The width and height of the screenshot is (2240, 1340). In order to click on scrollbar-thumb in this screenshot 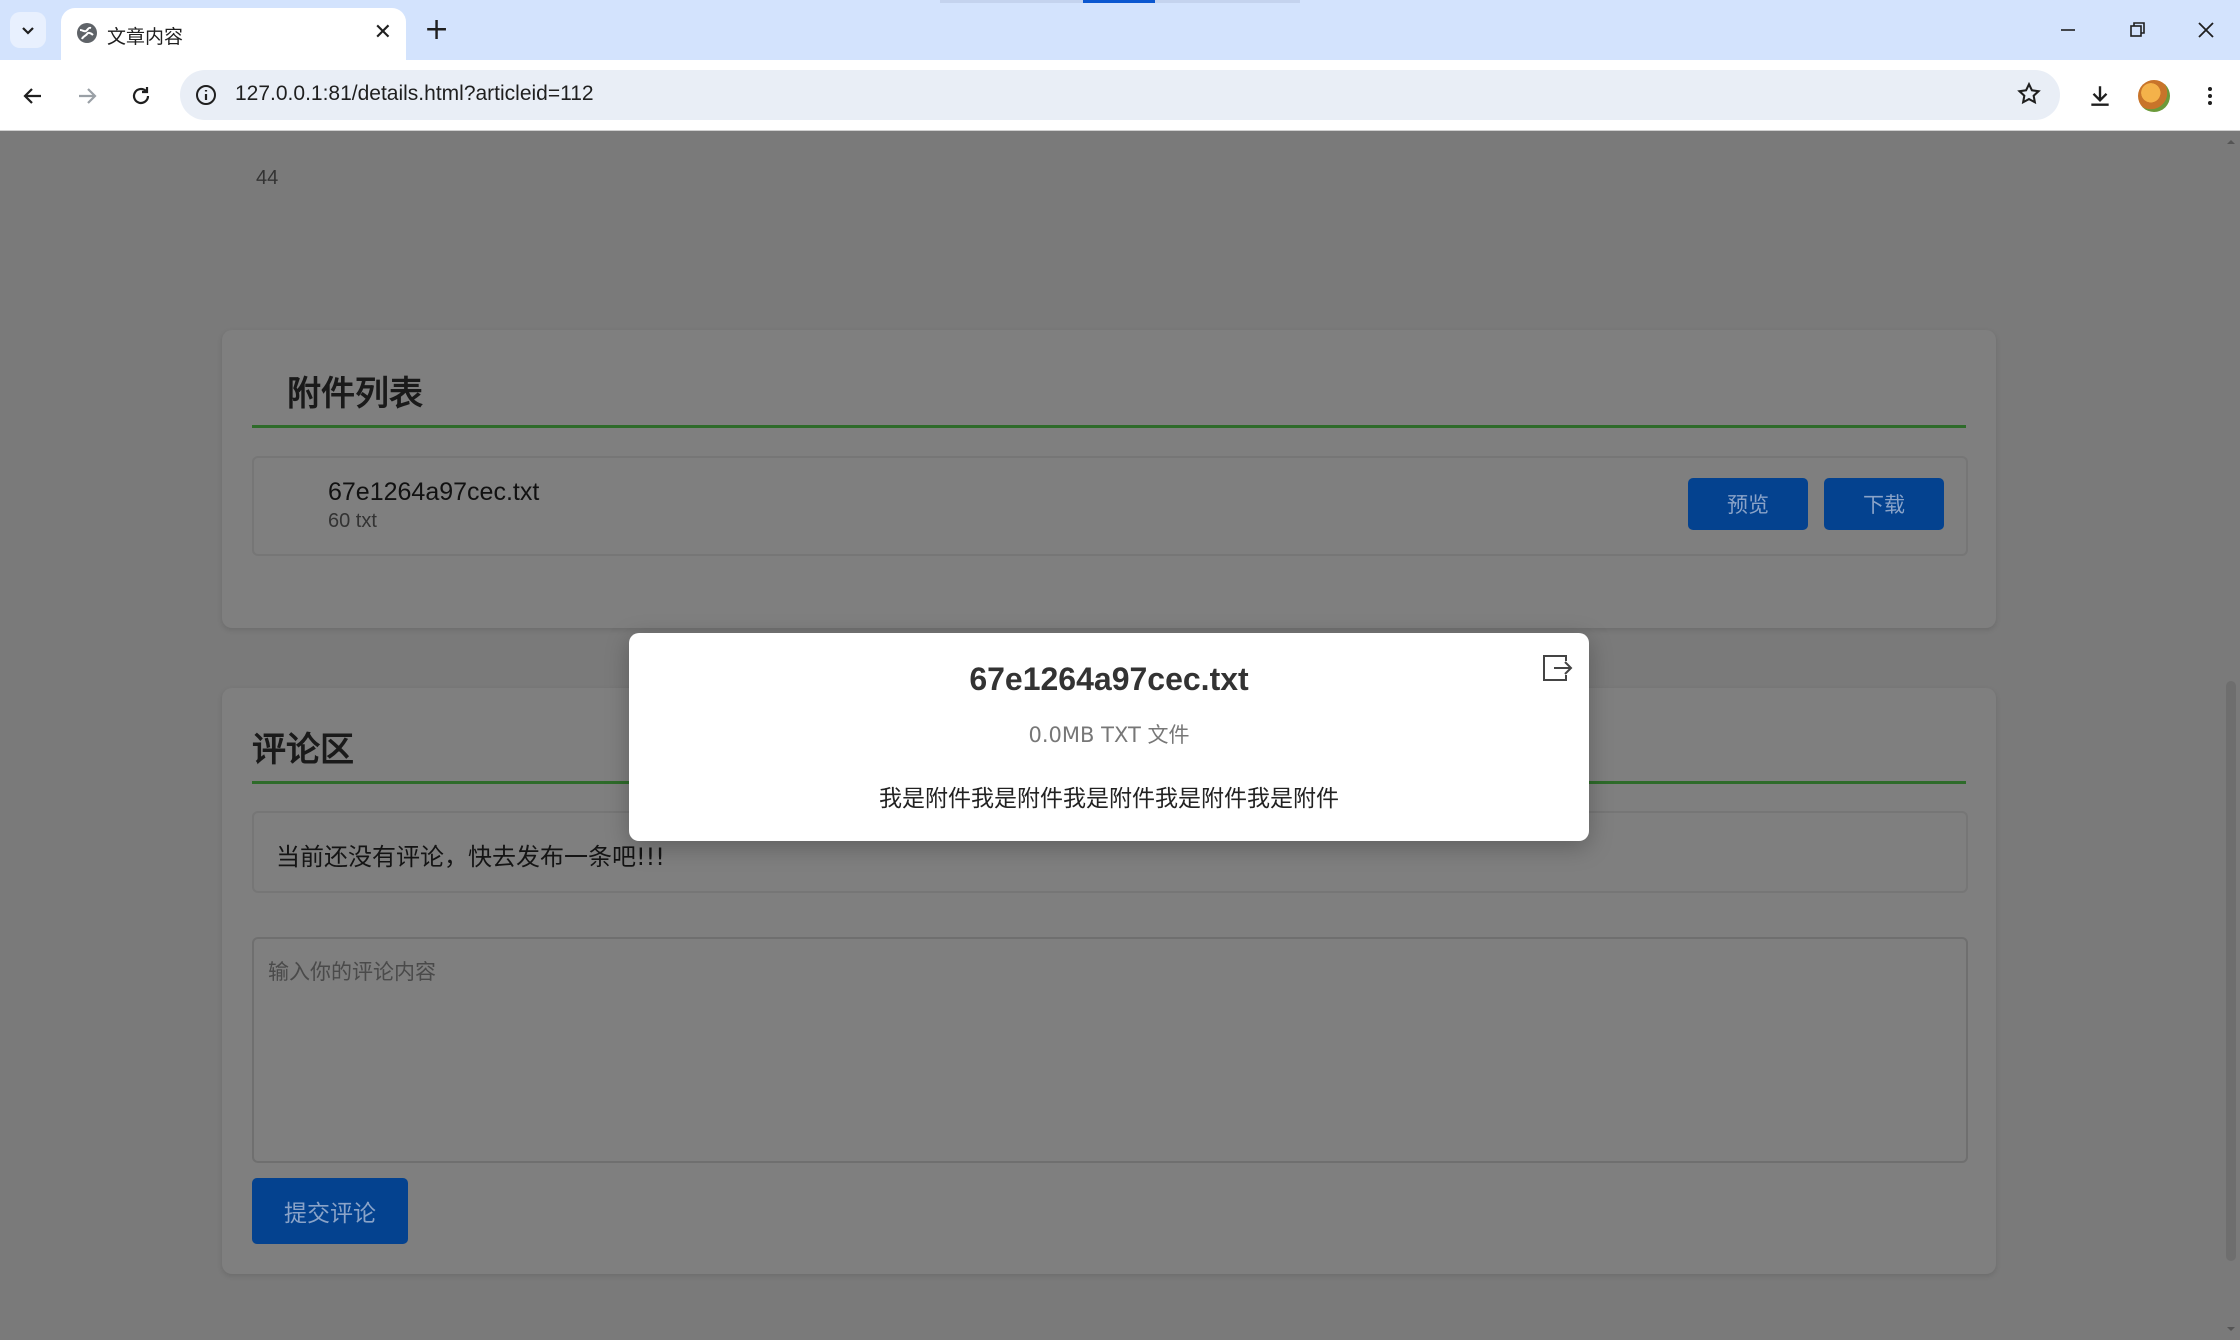, I will do `click(2231, 971)`.